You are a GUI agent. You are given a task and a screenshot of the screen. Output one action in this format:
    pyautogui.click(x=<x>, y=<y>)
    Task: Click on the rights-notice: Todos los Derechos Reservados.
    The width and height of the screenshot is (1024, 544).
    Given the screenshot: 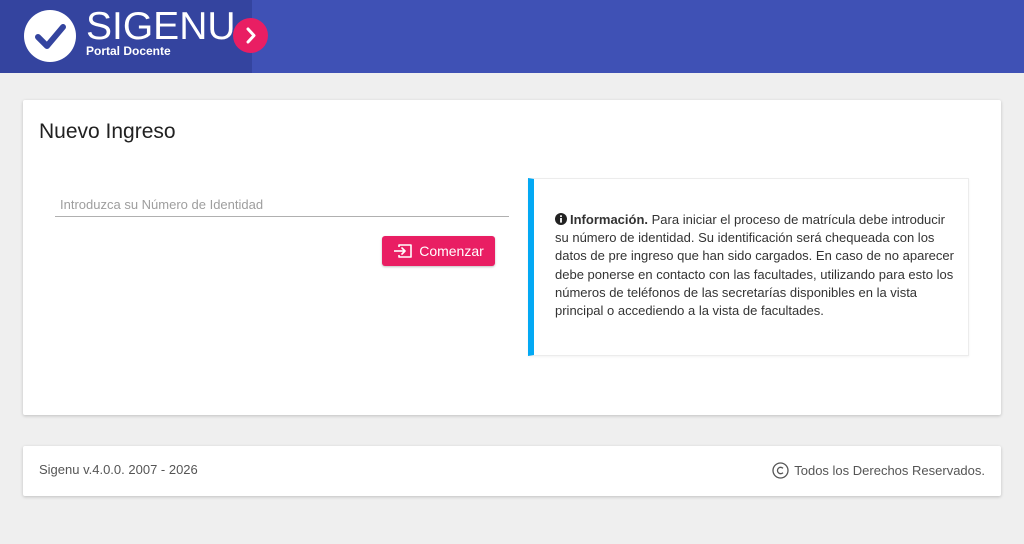 What is the action you would take?
    pyautogui.click(x=878, y=470)
    